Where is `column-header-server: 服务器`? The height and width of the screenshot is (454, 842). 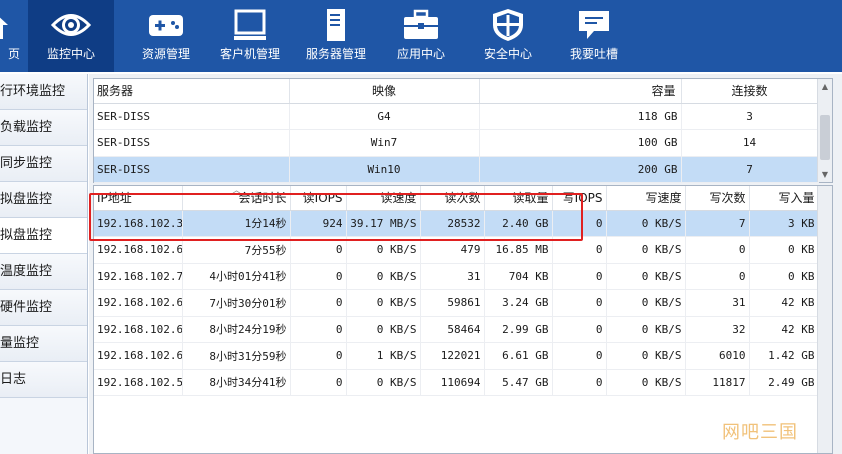 column-header-server: 服务器 is located at coordinates (192, 91).